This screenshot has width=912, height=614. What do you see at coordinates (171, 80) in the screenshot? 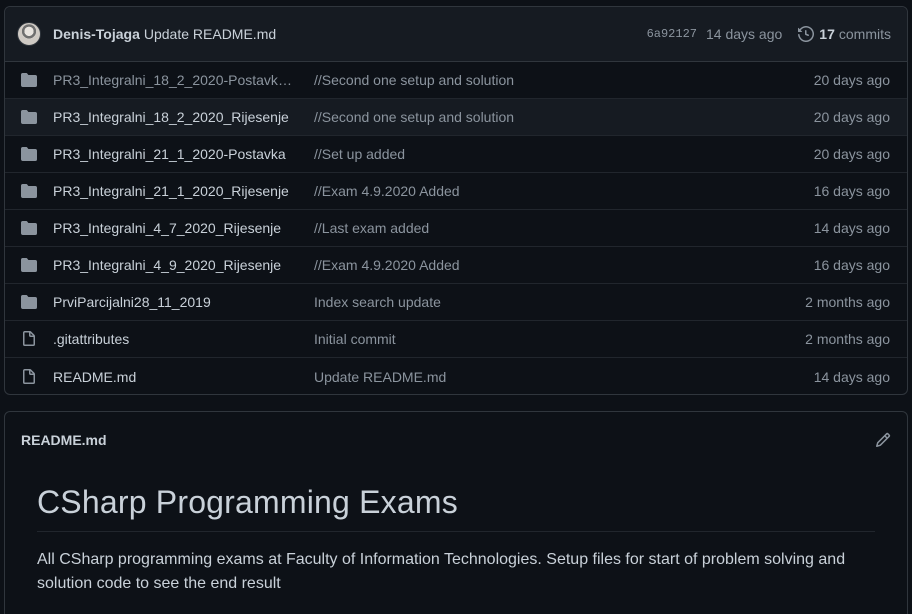
I see `file-name-prefix: PR3_Integralni_18_2_2020-Postavka/` at bounding box center [171, 80].